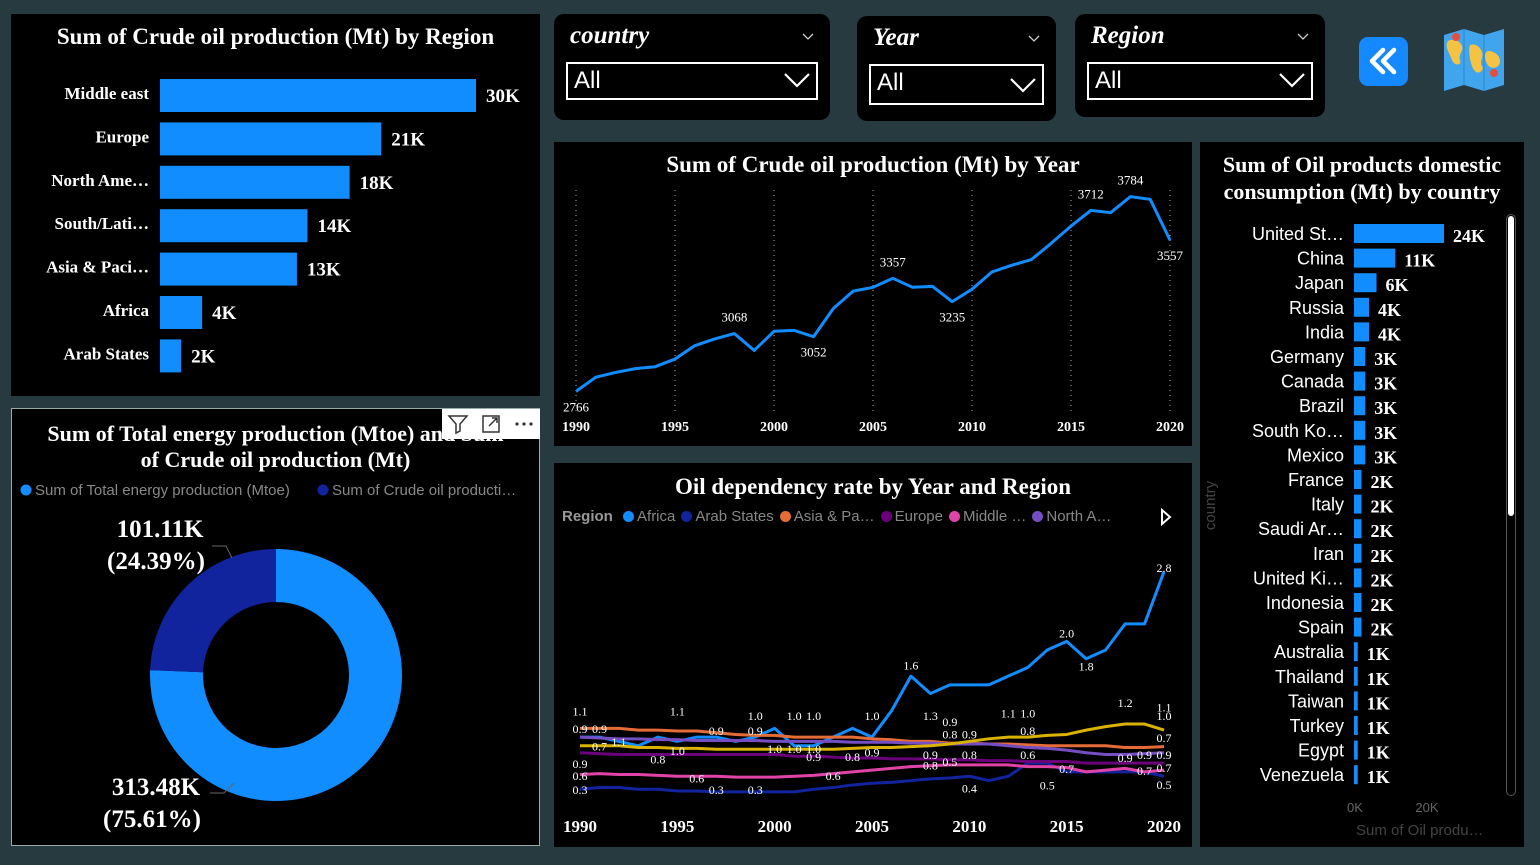 The width and height of the screenshot is (1540, 865). What do you see at coordinates (126, 310) in the screenshot?
I see `region-tick-label: Africa` at bounding box center [126, 310].